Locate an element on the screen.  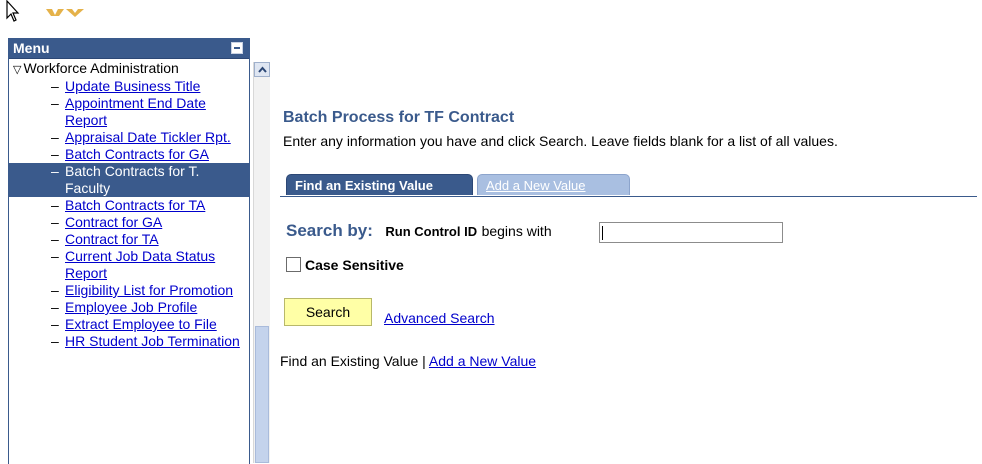
menu-scrollbar is located at coordinates (261, 262).